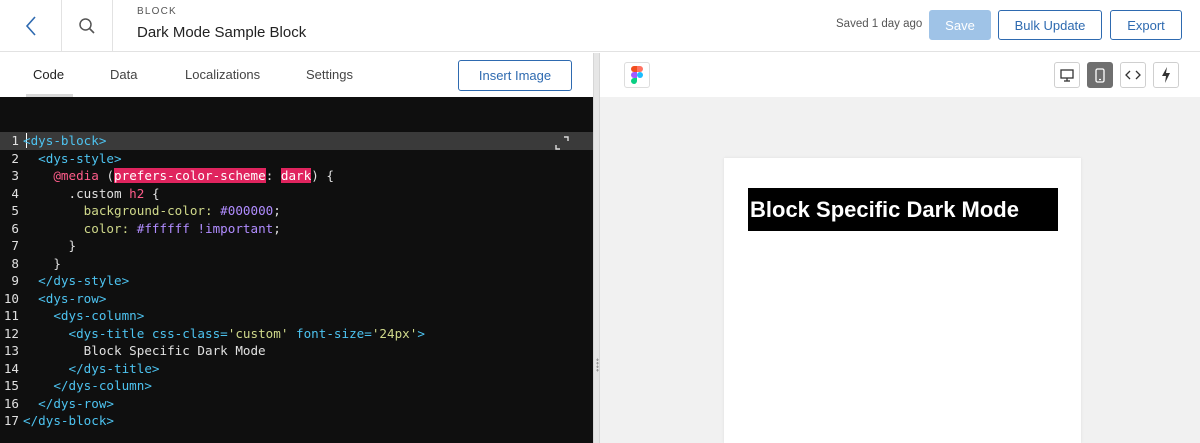 The image size is (1200, 443). I want to click on code-token: .custom, so click(95, 193).